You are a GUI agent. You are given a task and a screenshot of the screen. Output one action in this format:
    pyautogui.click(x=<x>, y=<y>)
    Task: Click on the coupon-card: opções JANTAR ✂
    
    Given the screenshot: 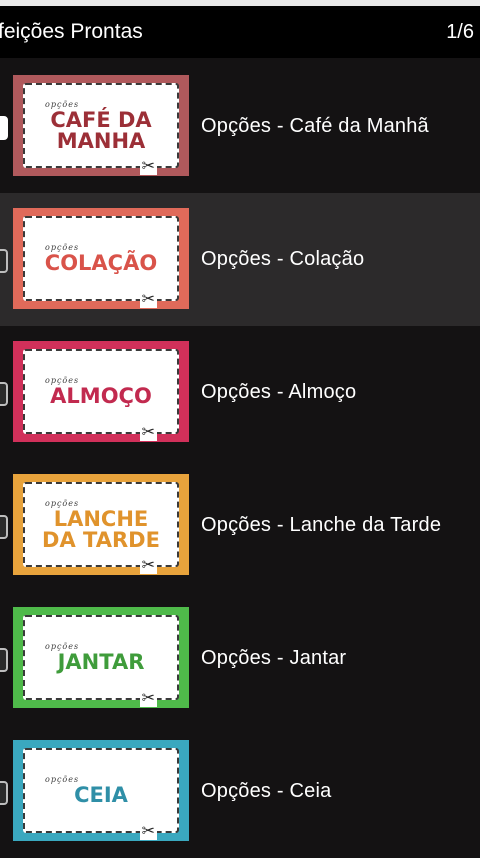 What is the action you would take?
    pyautogui.click(x=101, y=661)
    